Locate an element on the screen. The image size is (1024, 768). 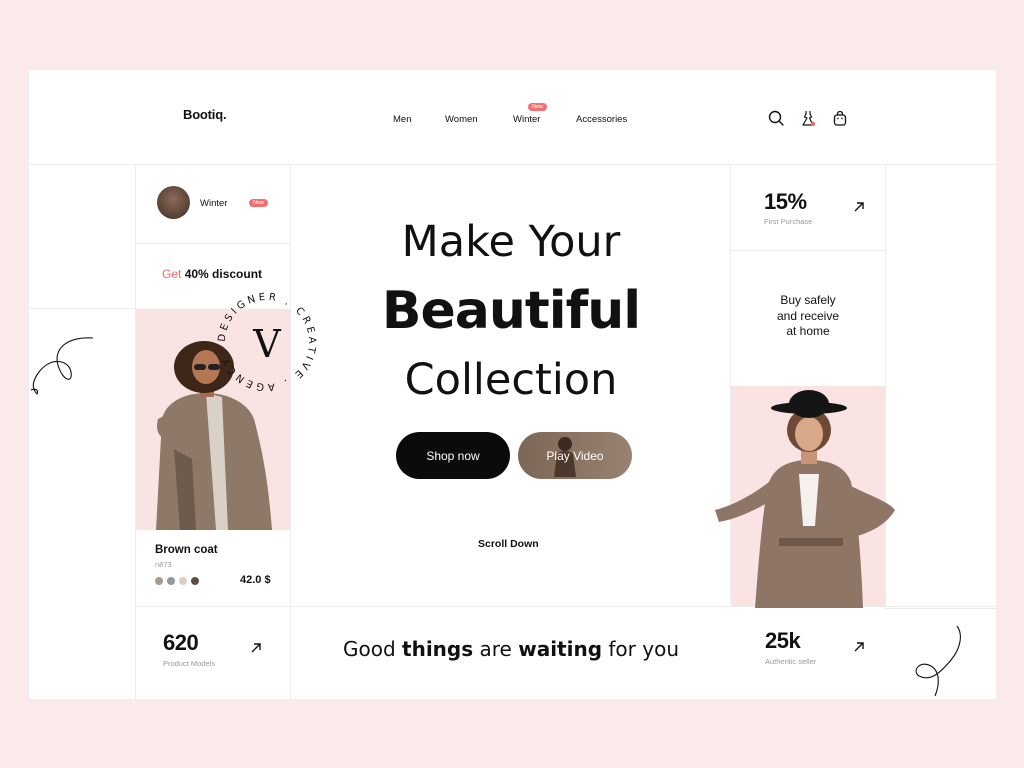
shopping-bag-icon is located at coordinates (840, 118).